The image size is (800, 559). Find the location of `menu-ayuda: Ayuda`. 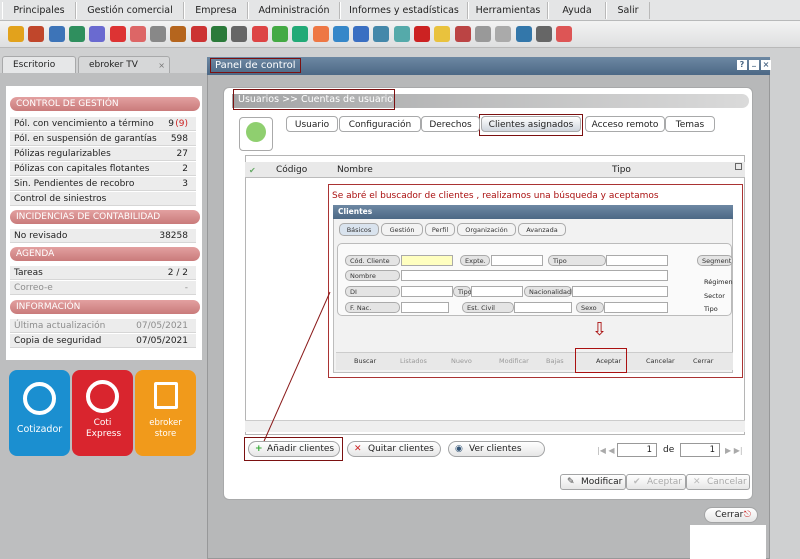

menu-ayuda: Ayuda is located at coordinates (577, 10).